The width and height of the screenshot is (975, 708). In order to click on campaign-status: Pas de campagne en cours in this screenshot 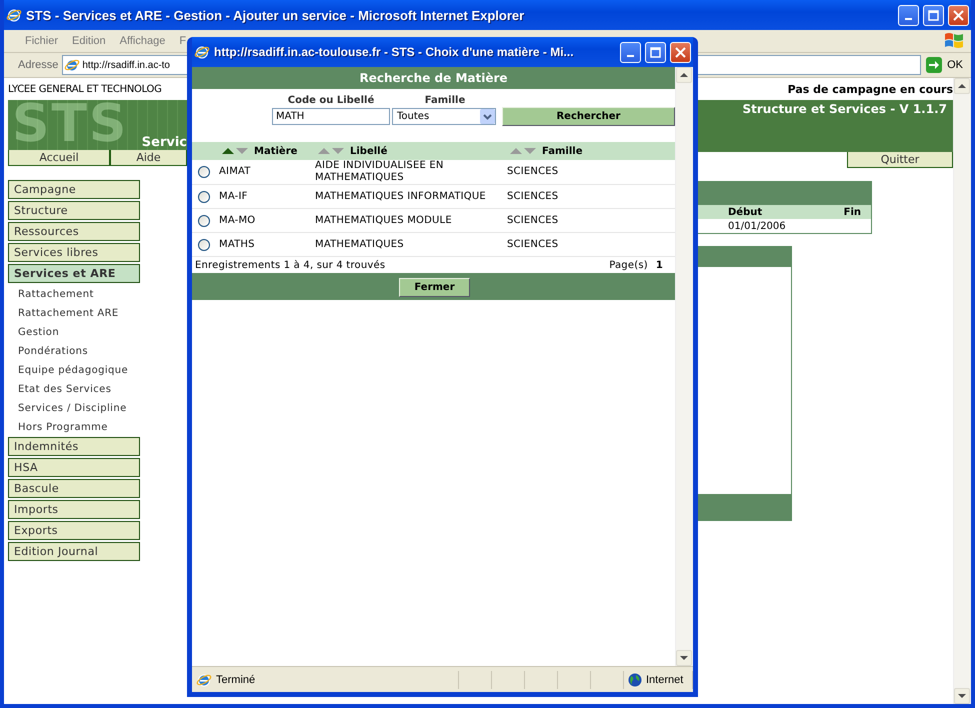, I will do `click(870, 89)`.